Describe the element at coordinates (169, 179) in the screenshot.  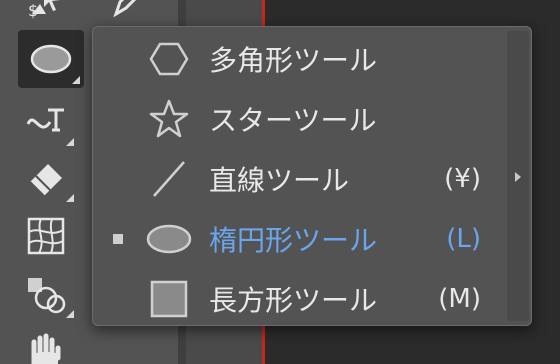
I see `line-icon` at that location.